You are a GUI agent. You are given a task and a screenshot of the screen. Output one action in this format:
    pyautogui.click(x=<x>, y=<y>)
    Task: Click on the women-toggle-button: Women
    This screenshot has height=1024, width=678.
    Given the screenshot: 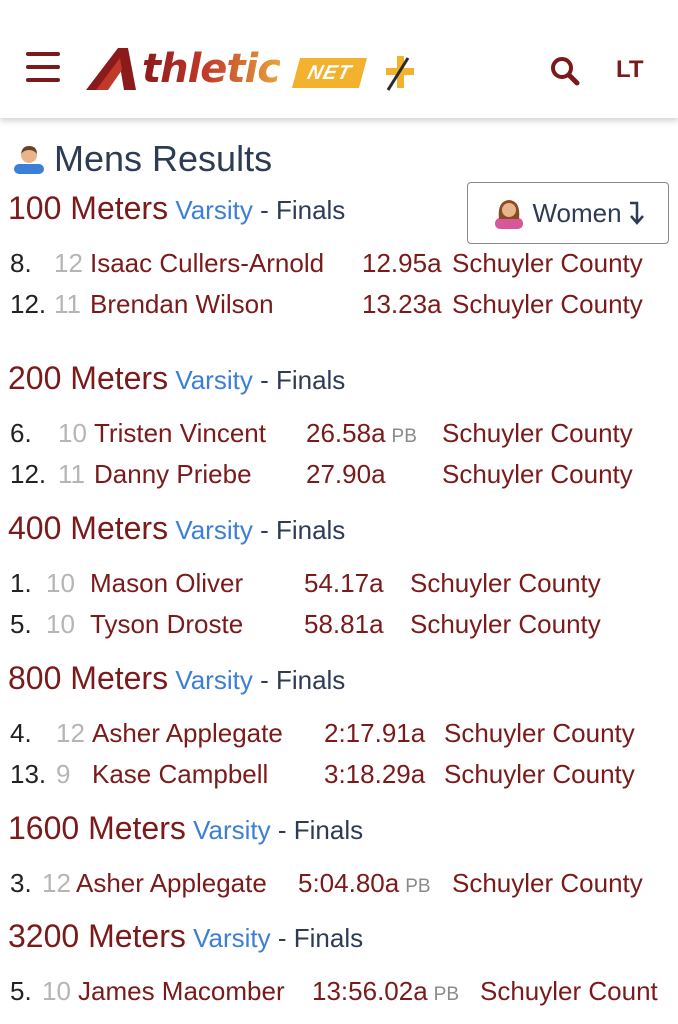 What is the action you would take?
    pyautogui.click(x=568, y=213)
    